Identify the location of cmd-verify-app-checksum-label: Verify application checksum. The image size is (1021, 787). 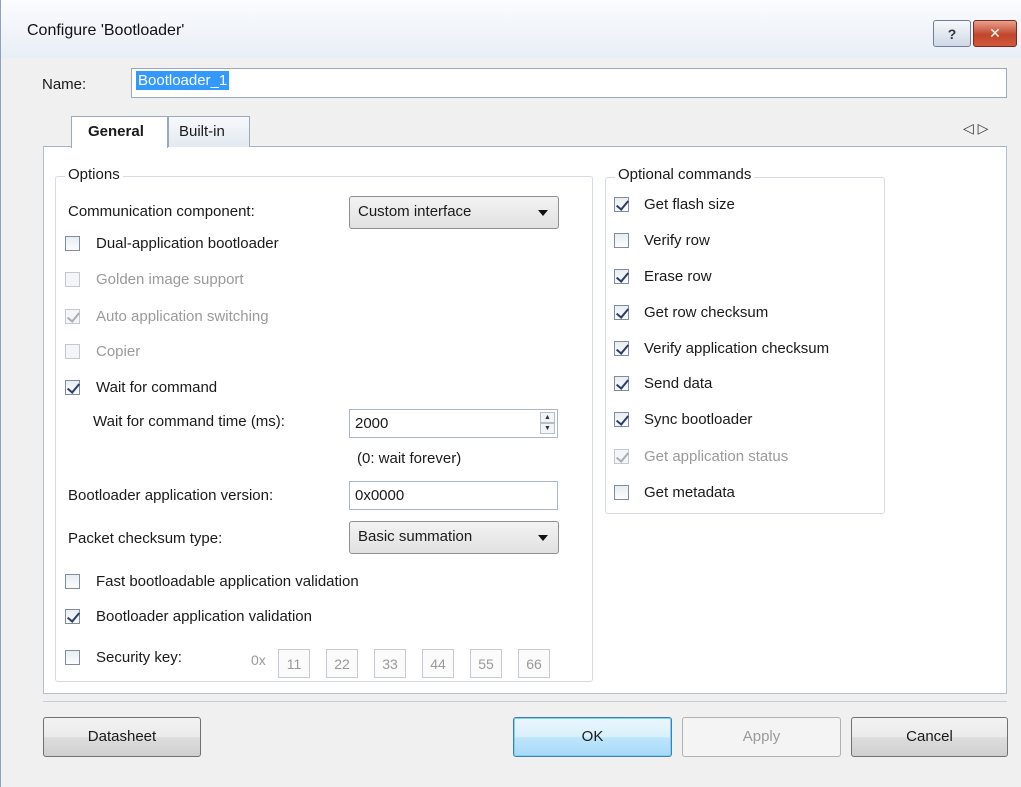
(737, 348).